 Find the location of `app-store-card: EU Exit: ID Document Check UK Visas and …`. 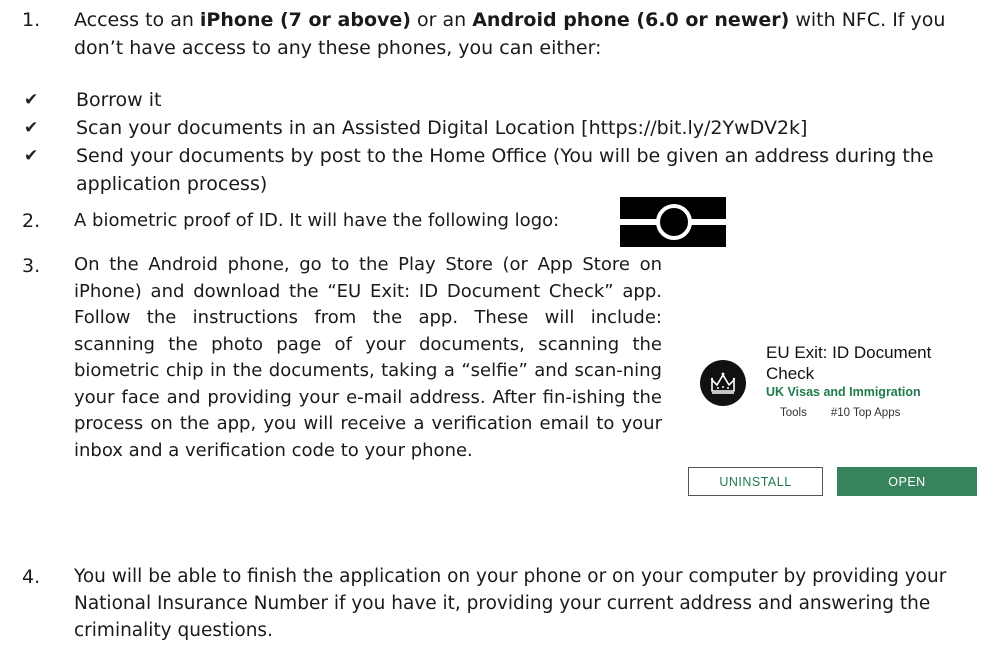

app-store-card: EU Exit: ID Document Check UK Visas and … is located at coordinates (832, 420).